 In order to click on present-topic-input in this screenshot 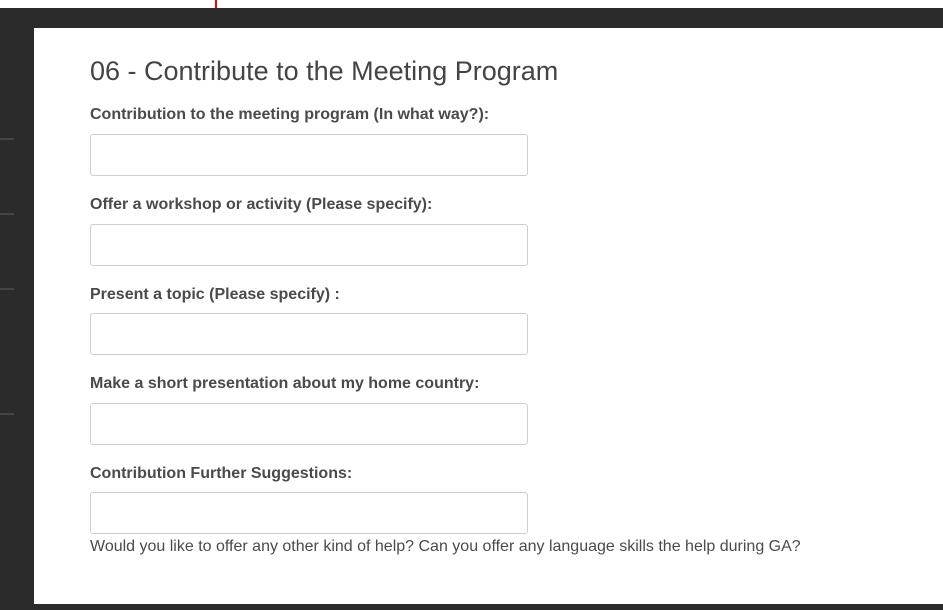, I will do `click(309, 334)`.